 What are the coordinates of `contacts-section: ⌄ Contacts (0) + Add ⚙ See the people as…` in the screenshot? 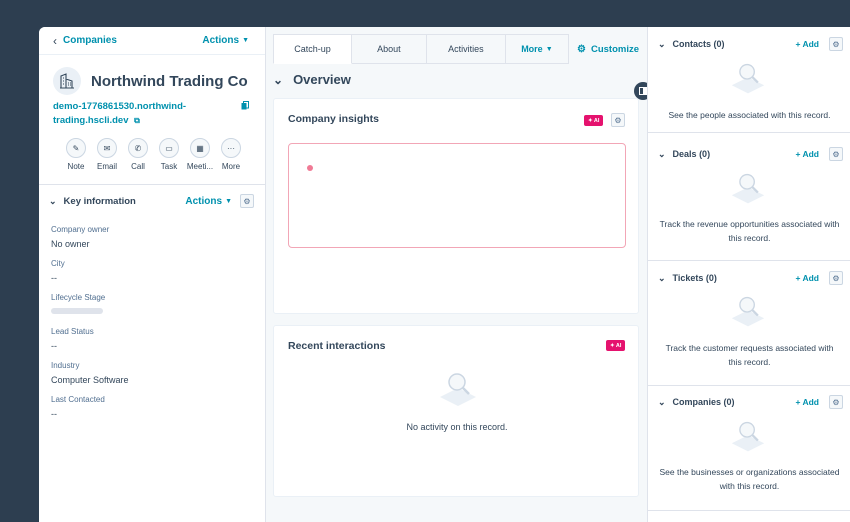 It's located at (749, 80).